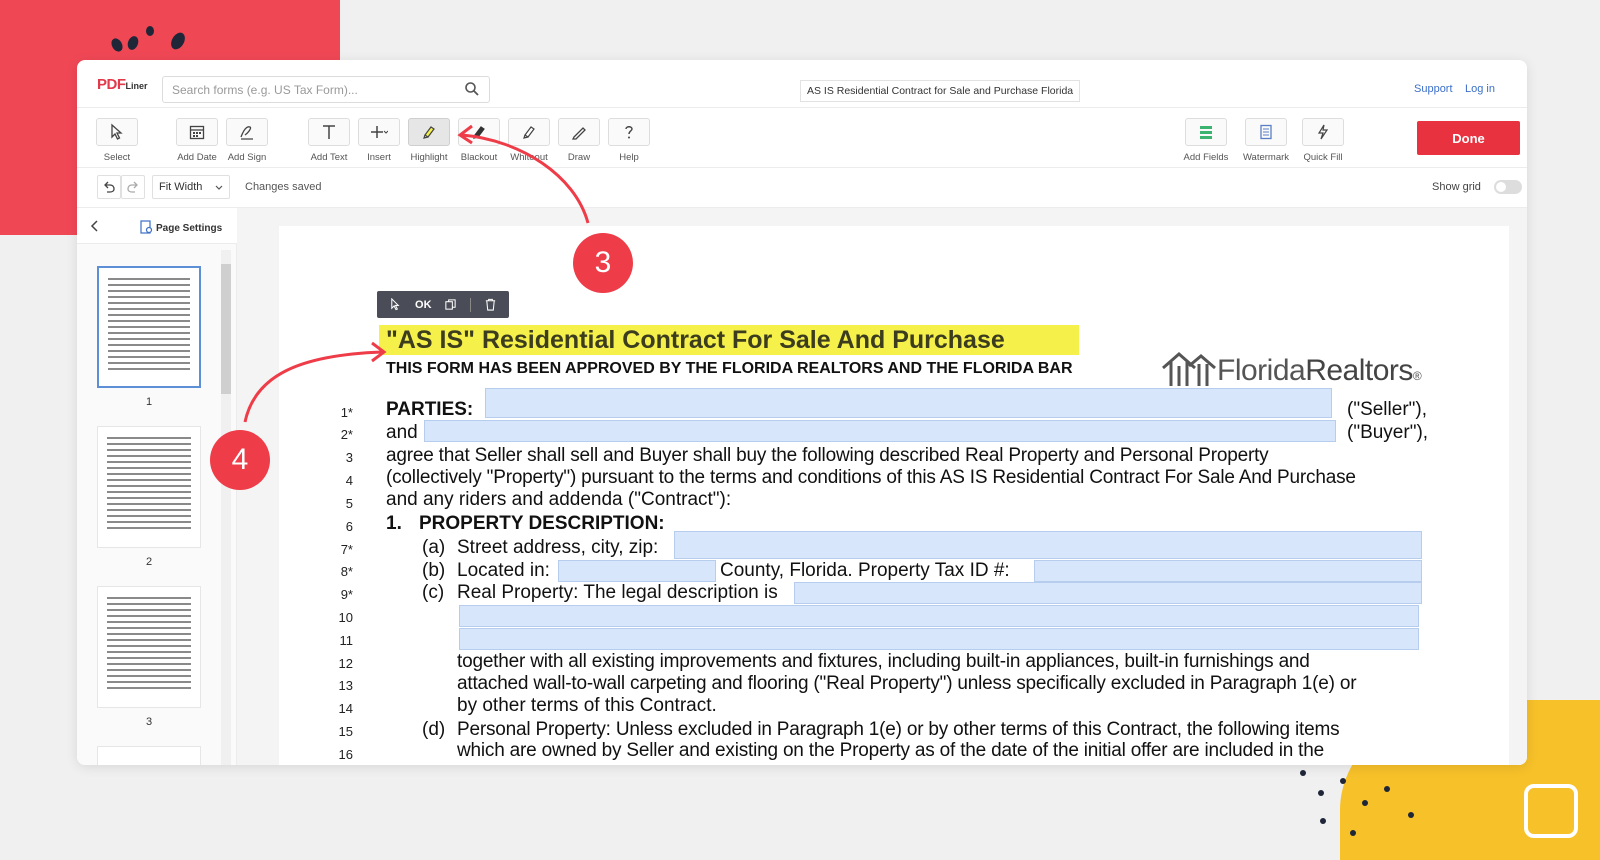 This screenshot has height=860, width=1600. Describe the element at coordinates (133, 187) in the screenshot. I see `redo-button` at that location.